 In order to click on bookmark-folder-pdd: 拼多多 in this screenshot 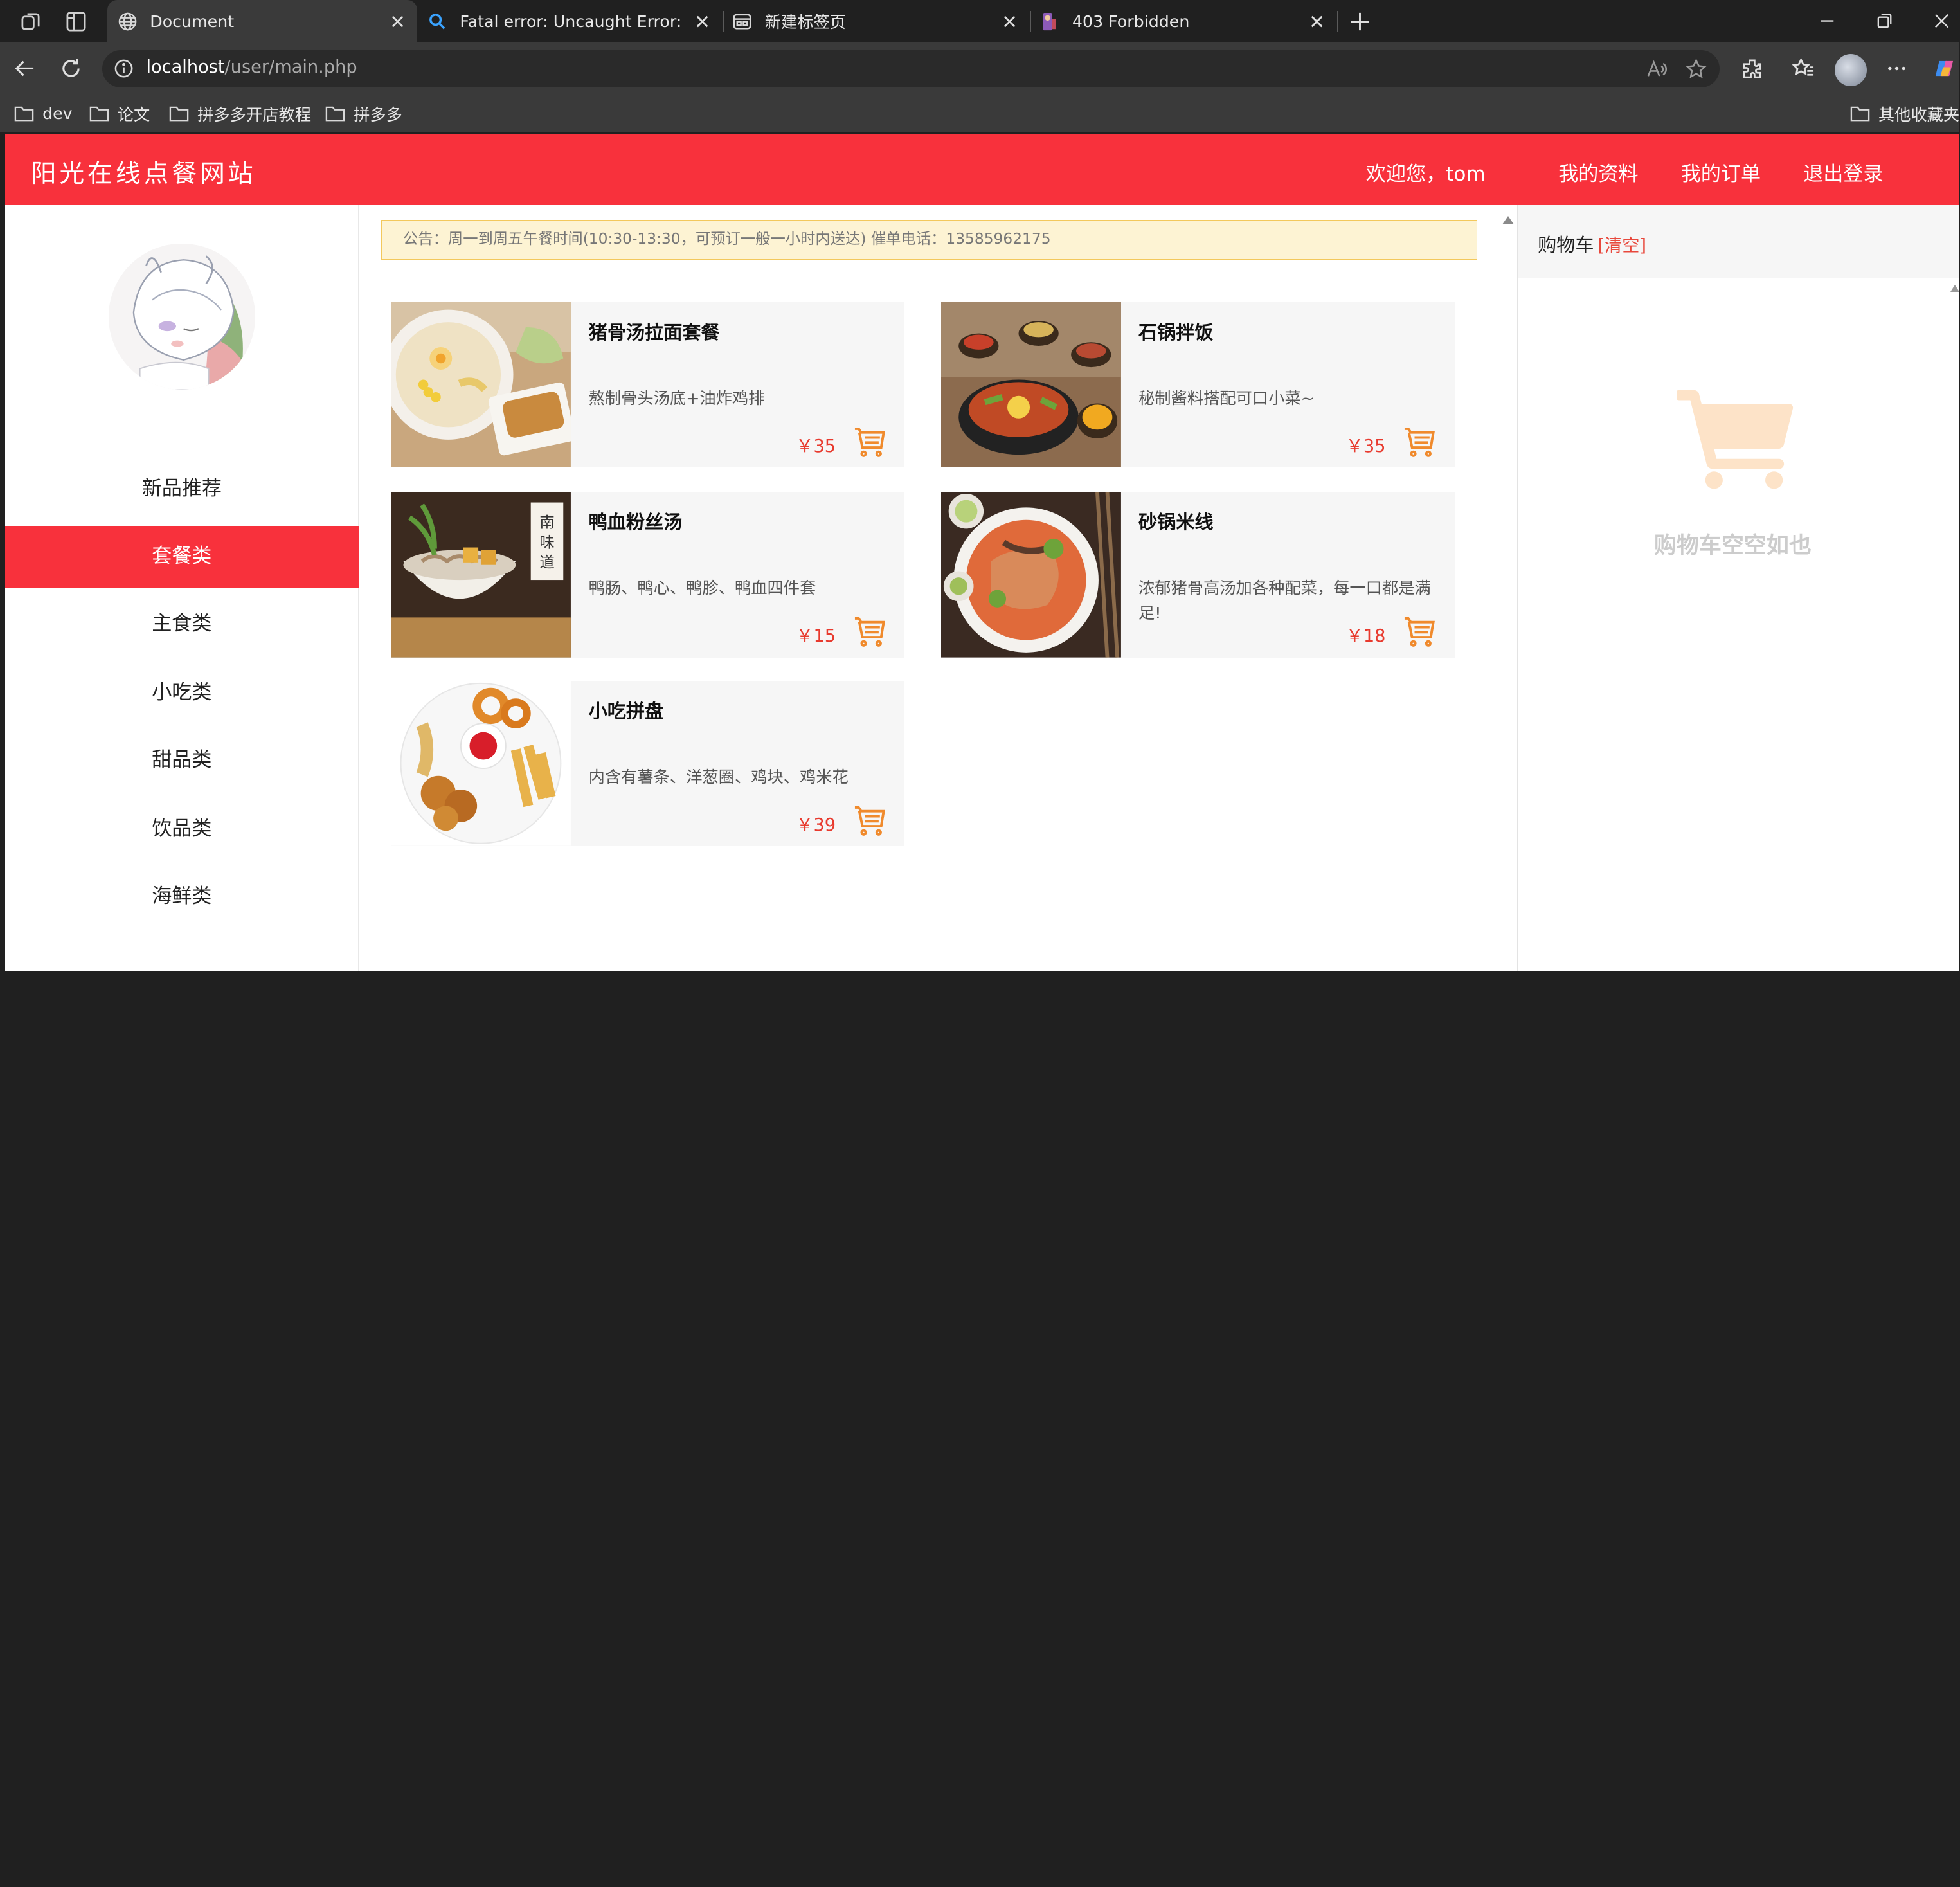, I will do `click(363, 113)`.